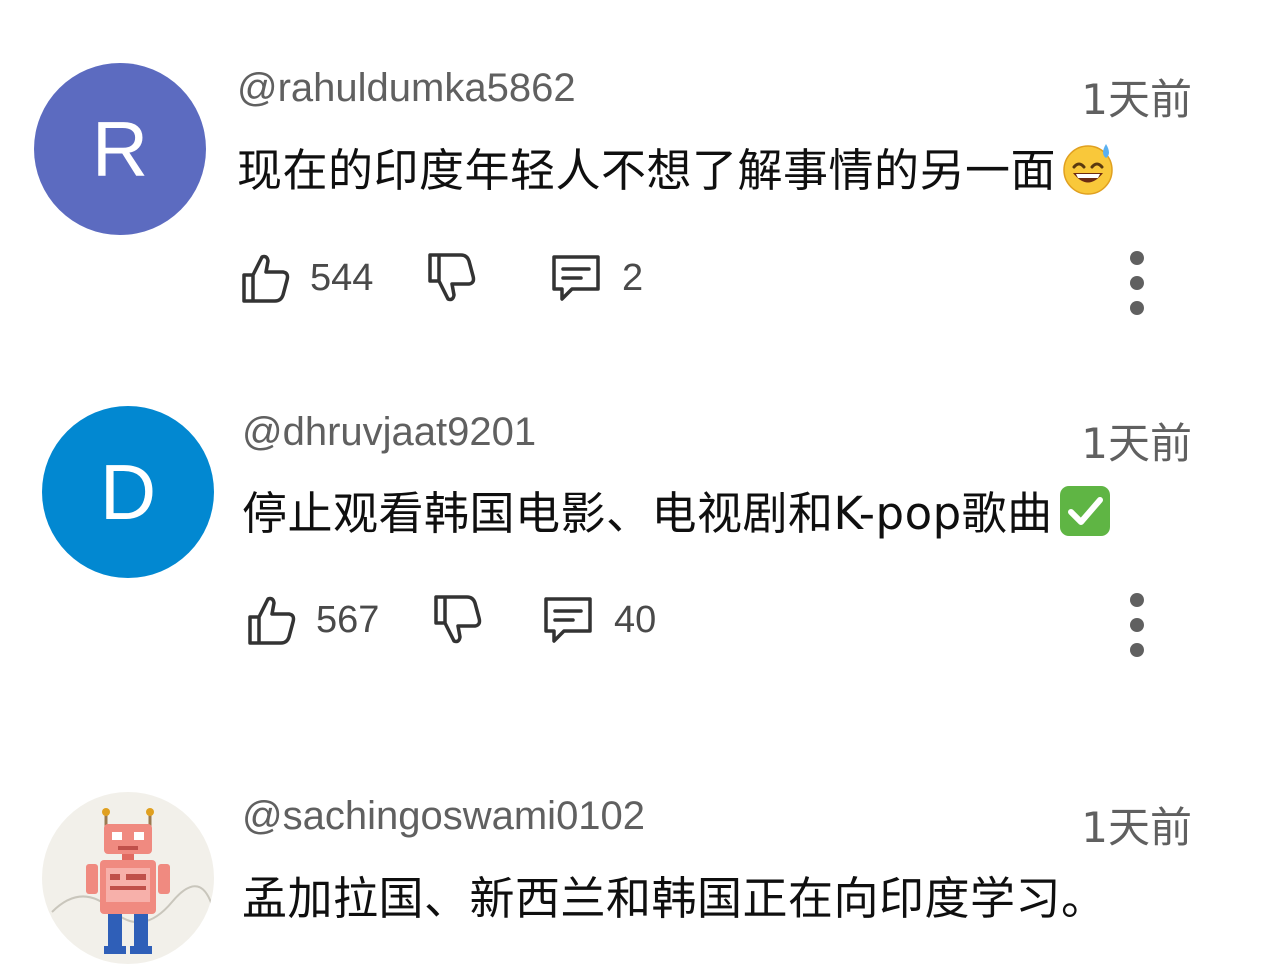  What do you see at coordinates (674, 898) in the screenshot?
I see `comment-text: 孟加拉国、新西兰和韩国正在向印度学习。` at bounding box center [674, 898].